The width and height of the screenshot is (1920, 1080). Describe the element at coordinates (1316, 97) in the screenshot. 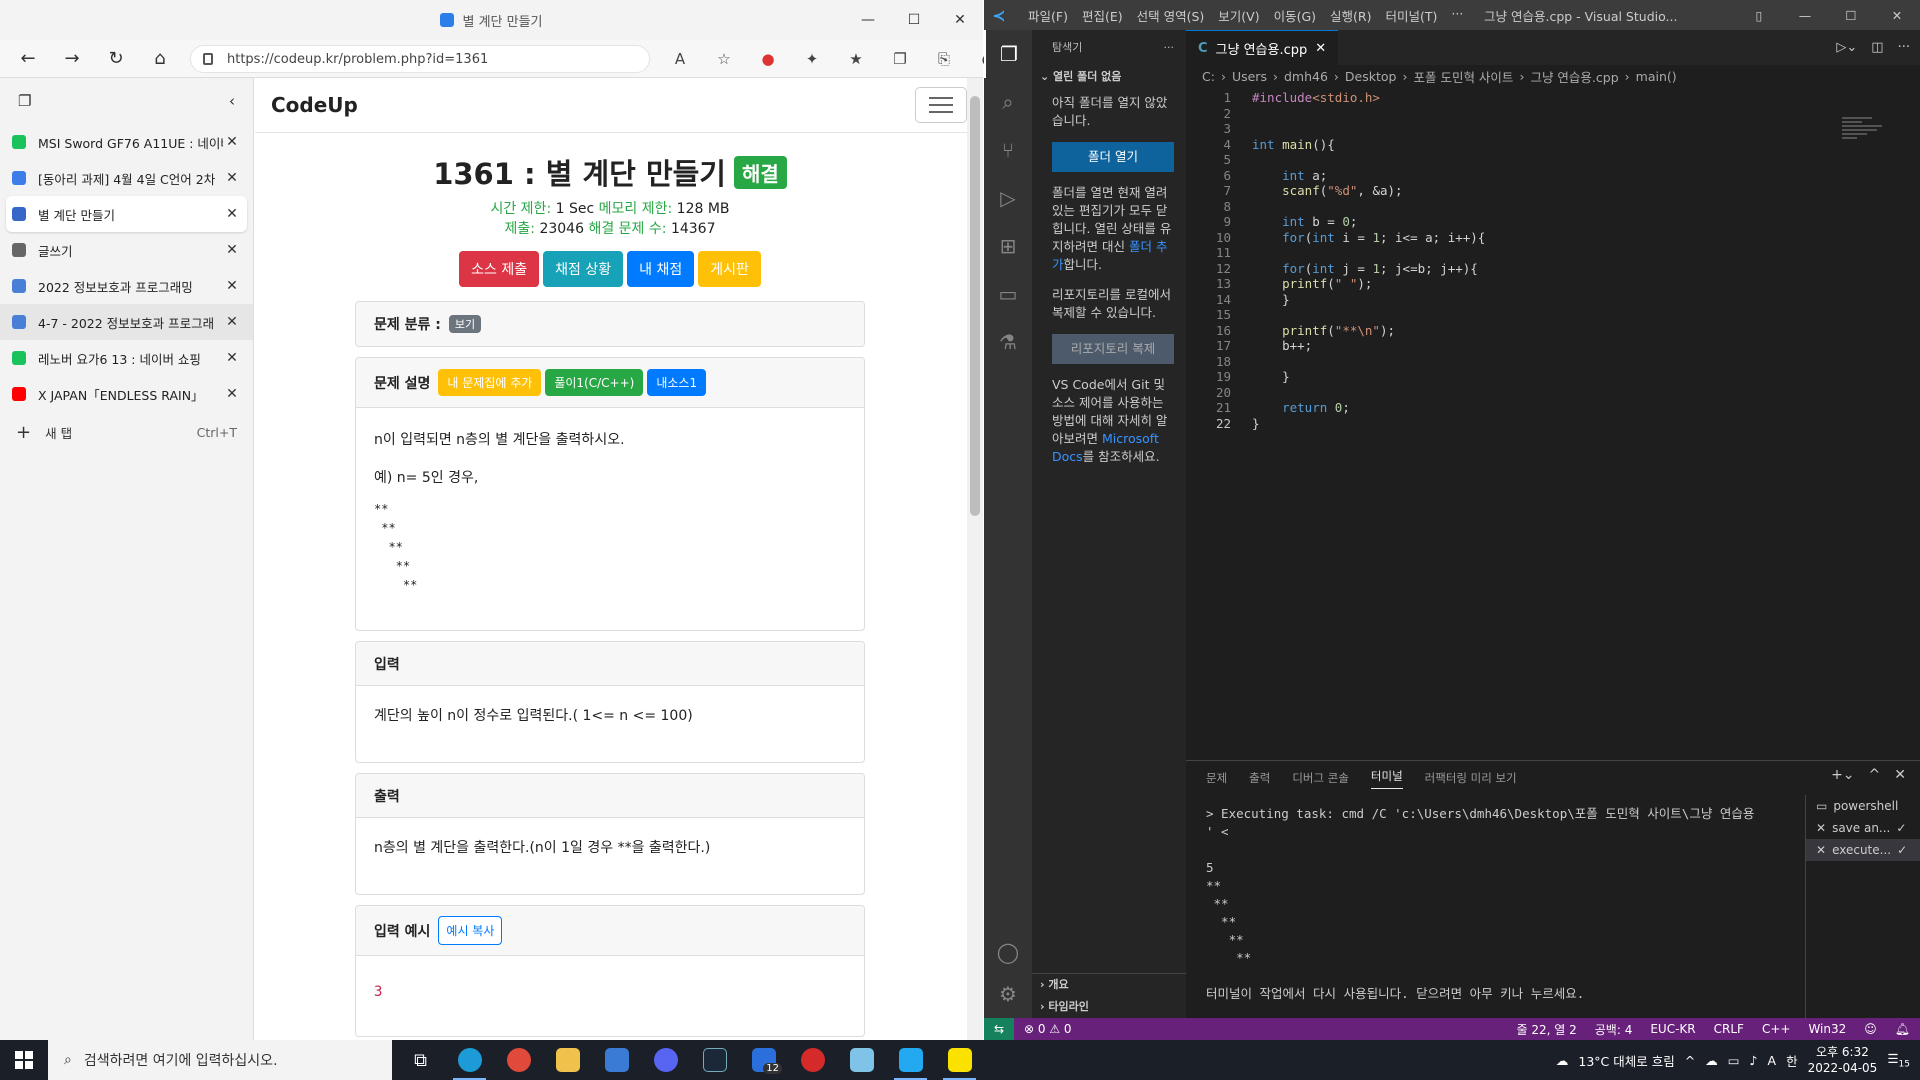

I see `code-line: #include<stdio.h>` at that location.